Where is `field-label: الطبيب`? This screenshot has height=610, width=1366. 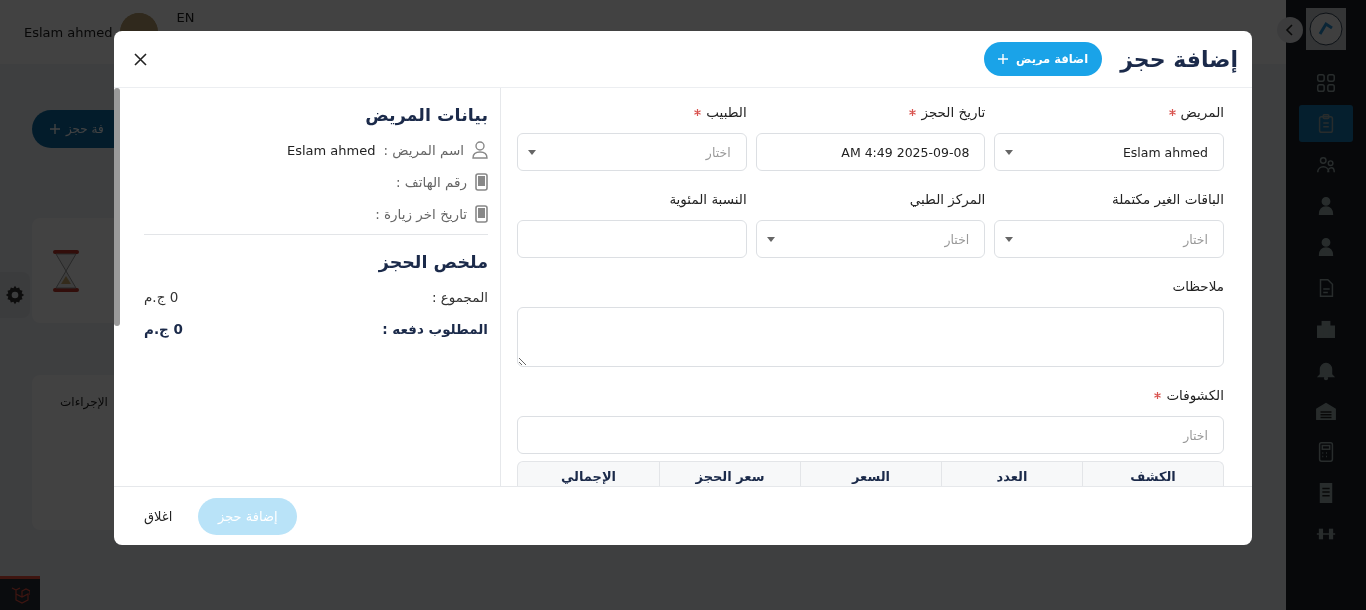 field-label: الطبيب is located at coordinates (726, 112).